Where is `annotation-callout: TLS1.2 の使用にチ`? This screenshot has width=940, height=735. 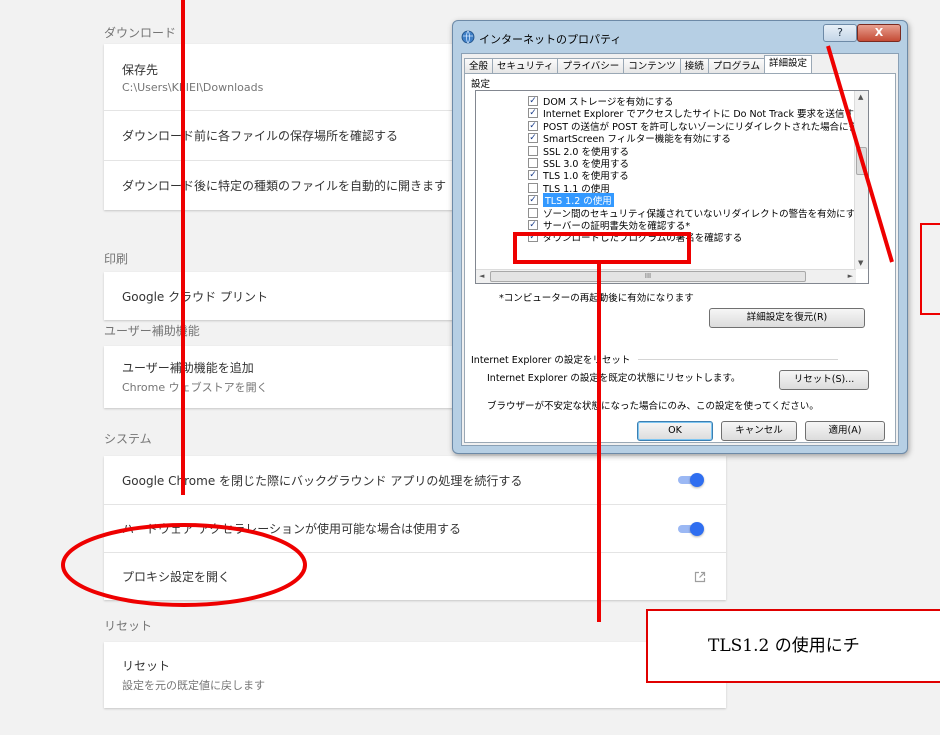
annotation-callout: TLS1.2 の使用にチ is located at coordinates (793, 646).